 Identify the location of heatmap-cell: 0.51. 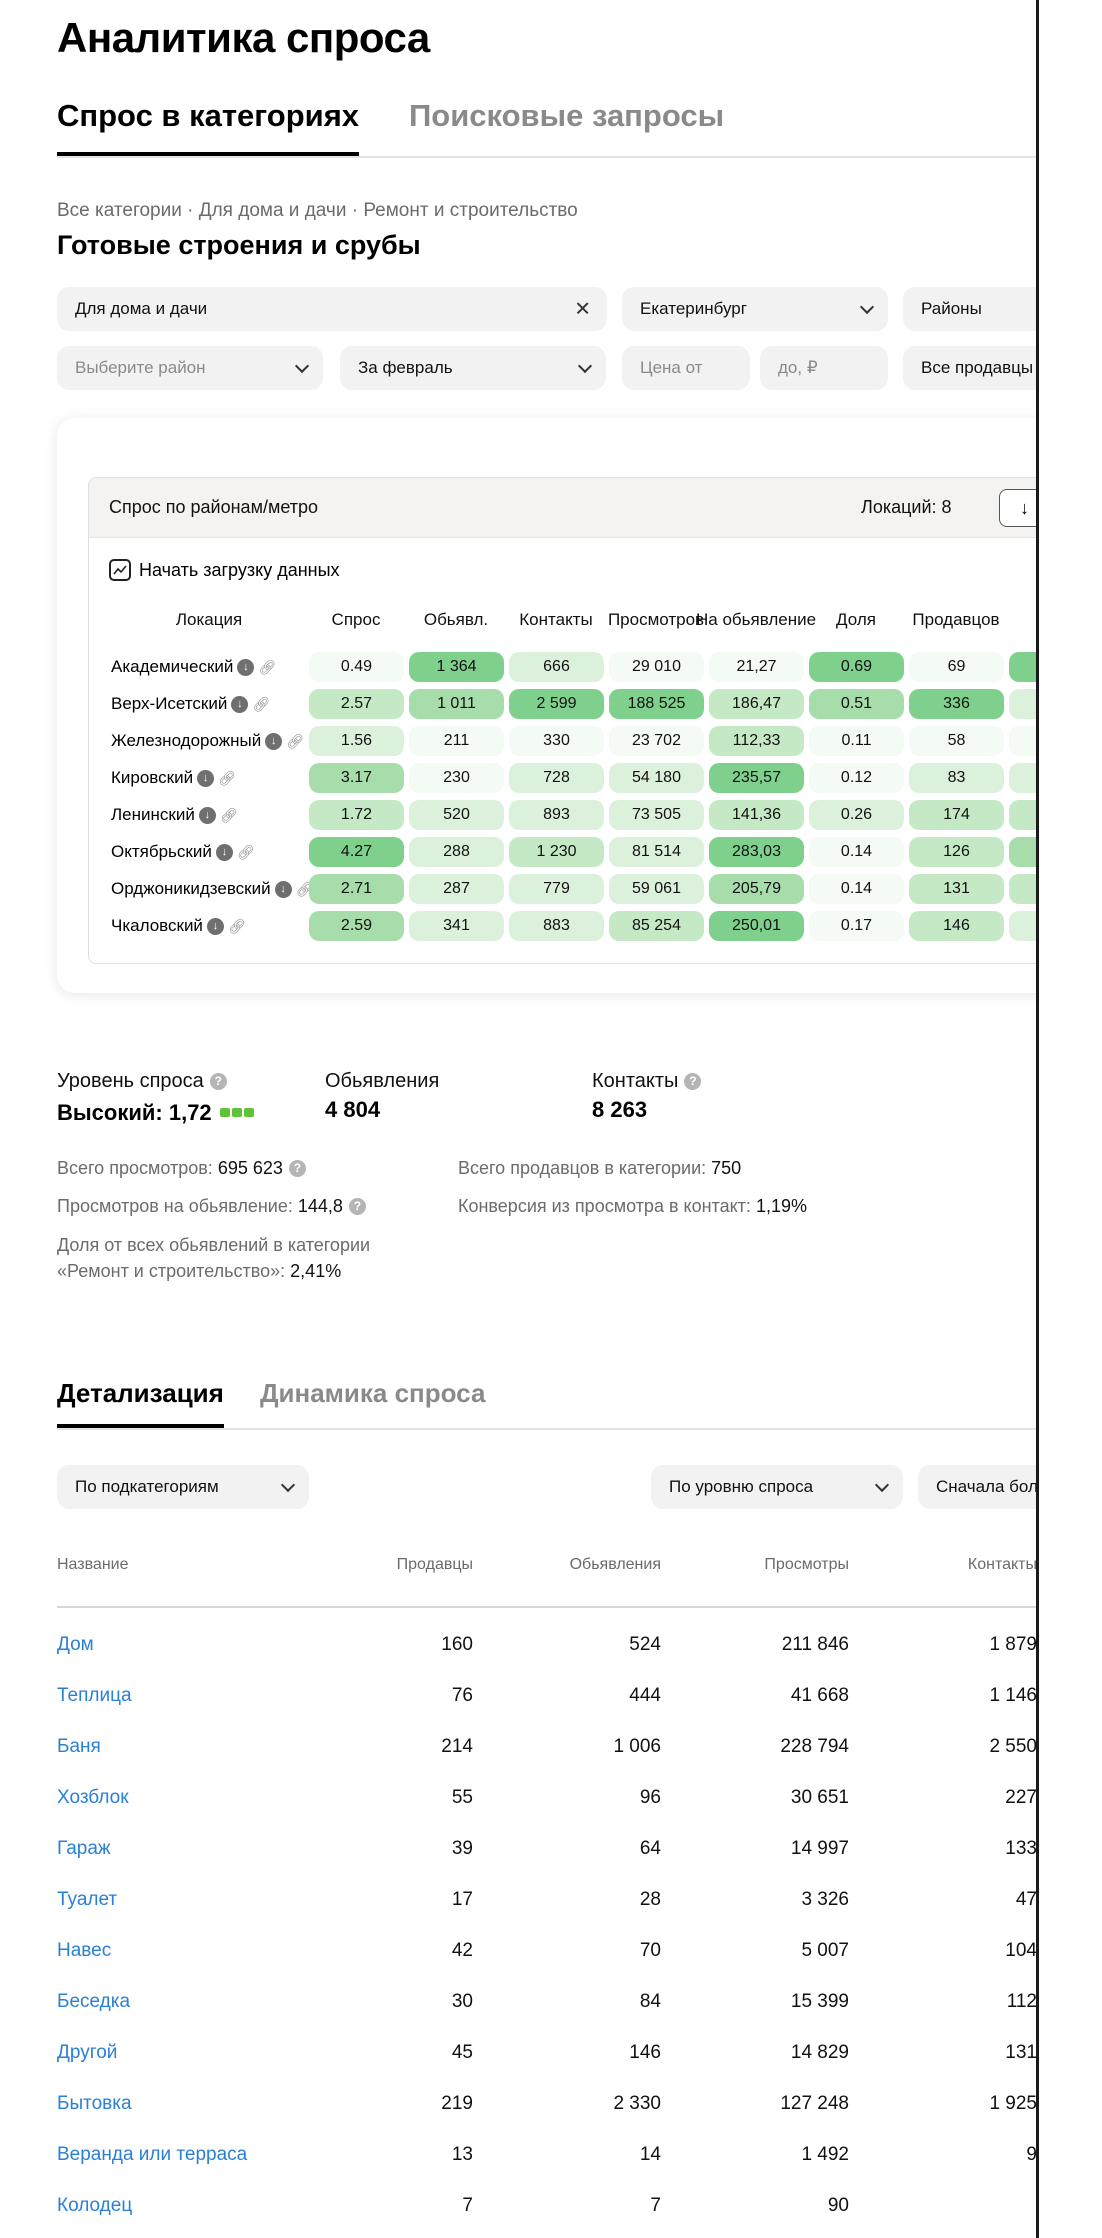
(856, 704).